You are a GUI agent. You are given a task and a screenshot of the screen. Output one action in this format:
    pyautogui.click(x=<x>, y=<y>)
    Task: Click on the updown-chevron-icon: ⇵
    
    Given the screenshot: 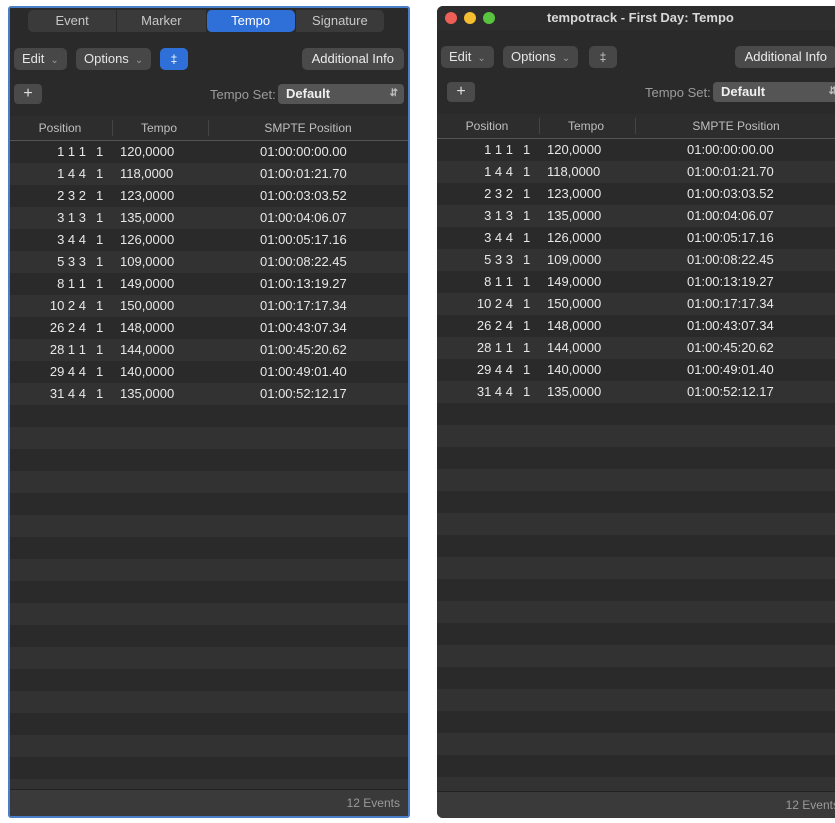 What is the action you would take?
    pyautogui.click(x=831, y=91)
    